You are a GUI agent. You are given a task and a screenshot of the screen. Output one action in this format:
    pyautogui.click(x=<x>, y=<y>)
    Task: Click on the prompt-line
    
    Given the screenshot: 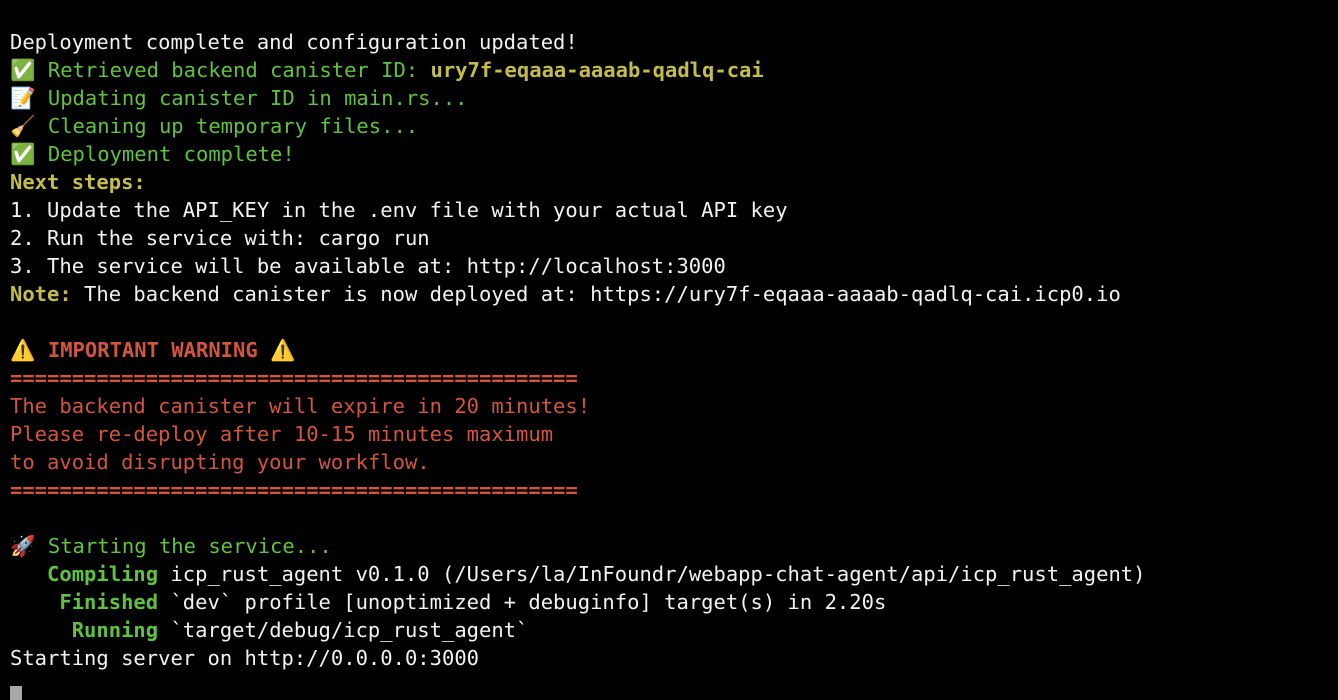 What is the action you would take?
    pyautogui.click(x=674, y=686)
    